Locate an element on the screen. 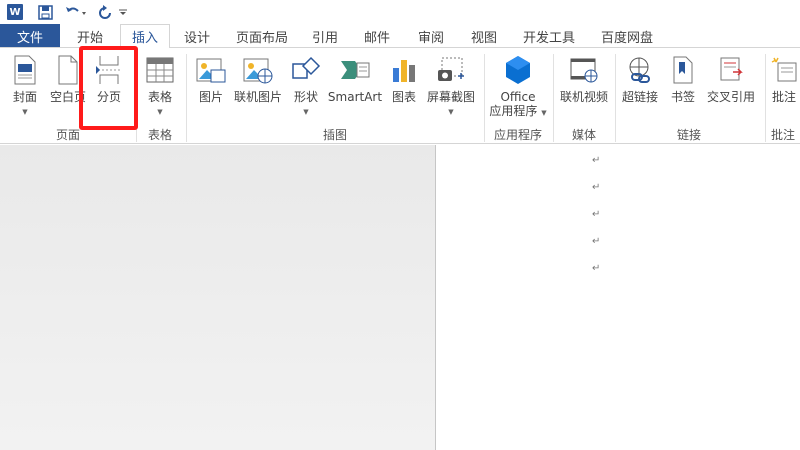  shapes-label: 形状 is located at coordinates (305, 97).